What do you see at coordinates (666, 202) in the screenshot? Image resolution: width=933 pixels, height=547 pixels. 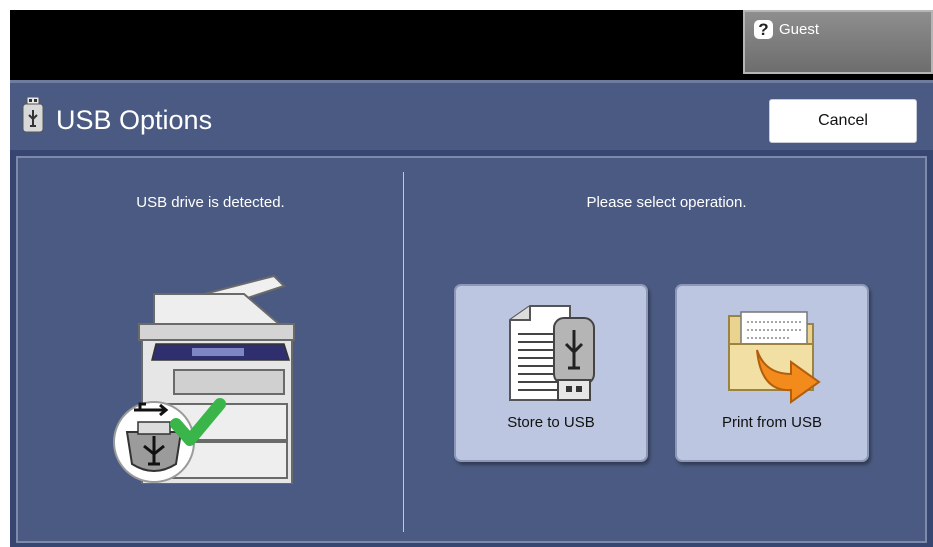 I see `select-operation-message: Please select operation.` at bounding box center [666, 202].